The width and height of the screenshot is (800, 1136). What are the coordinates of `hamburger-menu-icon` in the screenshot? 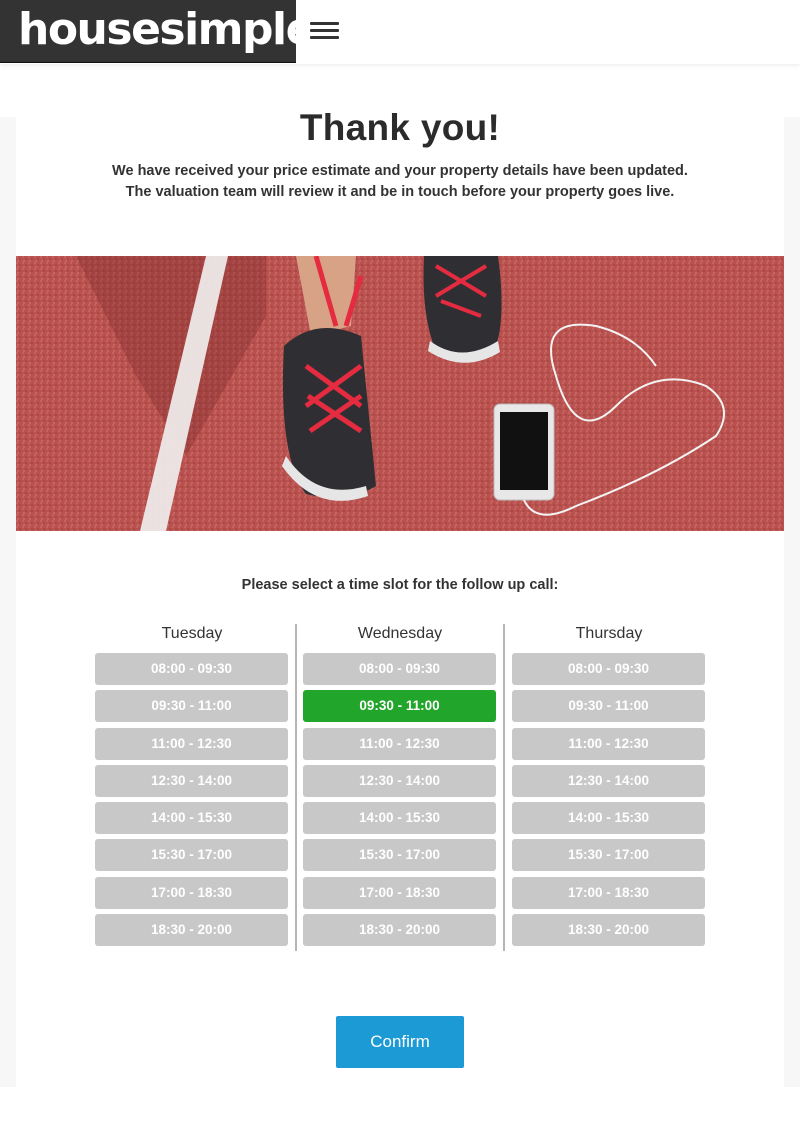 It's located at (325, 31).